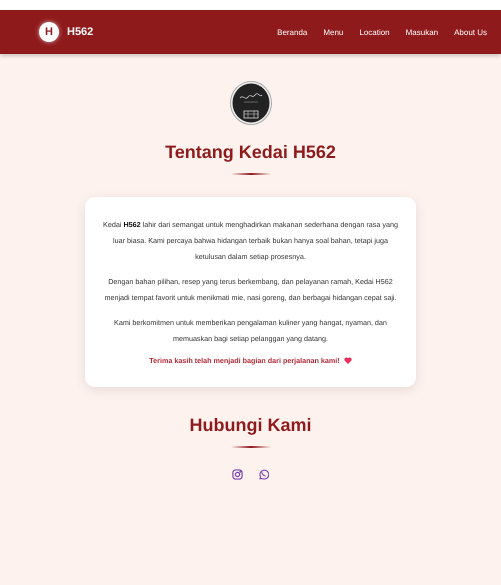  I want to click on brand-name: H562, so click(80, 32).